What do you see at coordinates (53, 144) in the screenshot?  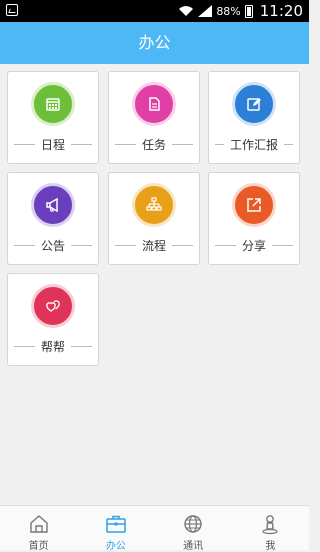 I see `module-label: 日程` at bounding box center [53, 144].